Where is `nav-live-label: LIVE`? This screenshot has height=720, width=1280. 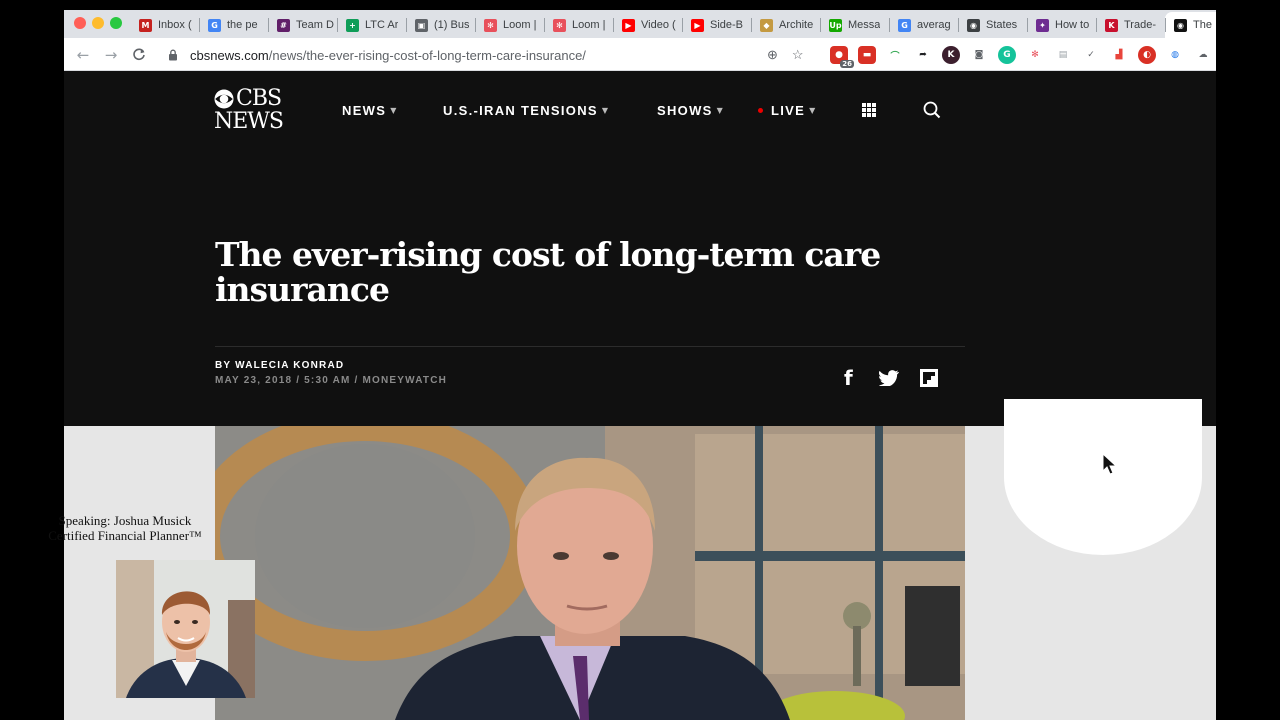
nav-live-label: LIVE is located at coordinates (788, 110).